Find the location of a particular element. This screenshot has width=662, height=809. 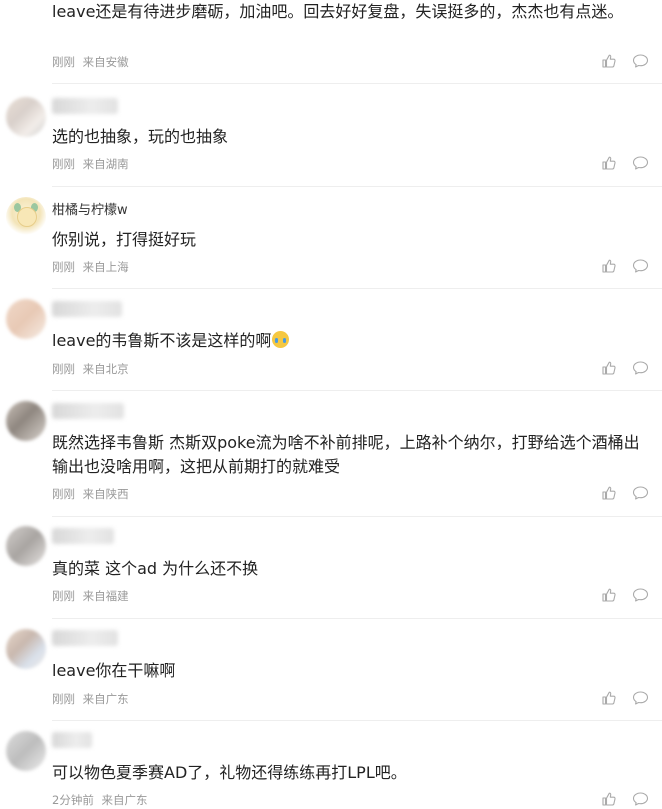

comment-meta: 刚刚 来自广东 is located at coordinates (90, 699).